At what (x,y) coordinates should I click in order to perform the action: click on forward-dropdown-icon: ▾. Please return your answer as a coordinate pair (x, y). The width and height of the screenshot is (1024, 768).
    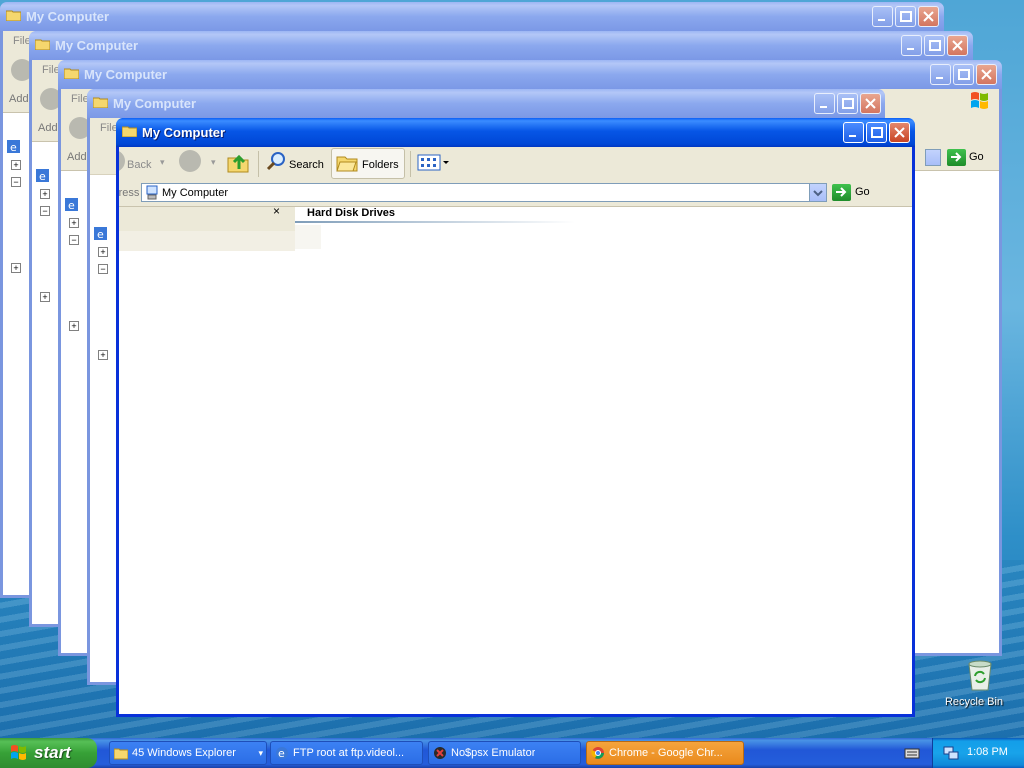
    Looking at the image, I should click on (213, 162).